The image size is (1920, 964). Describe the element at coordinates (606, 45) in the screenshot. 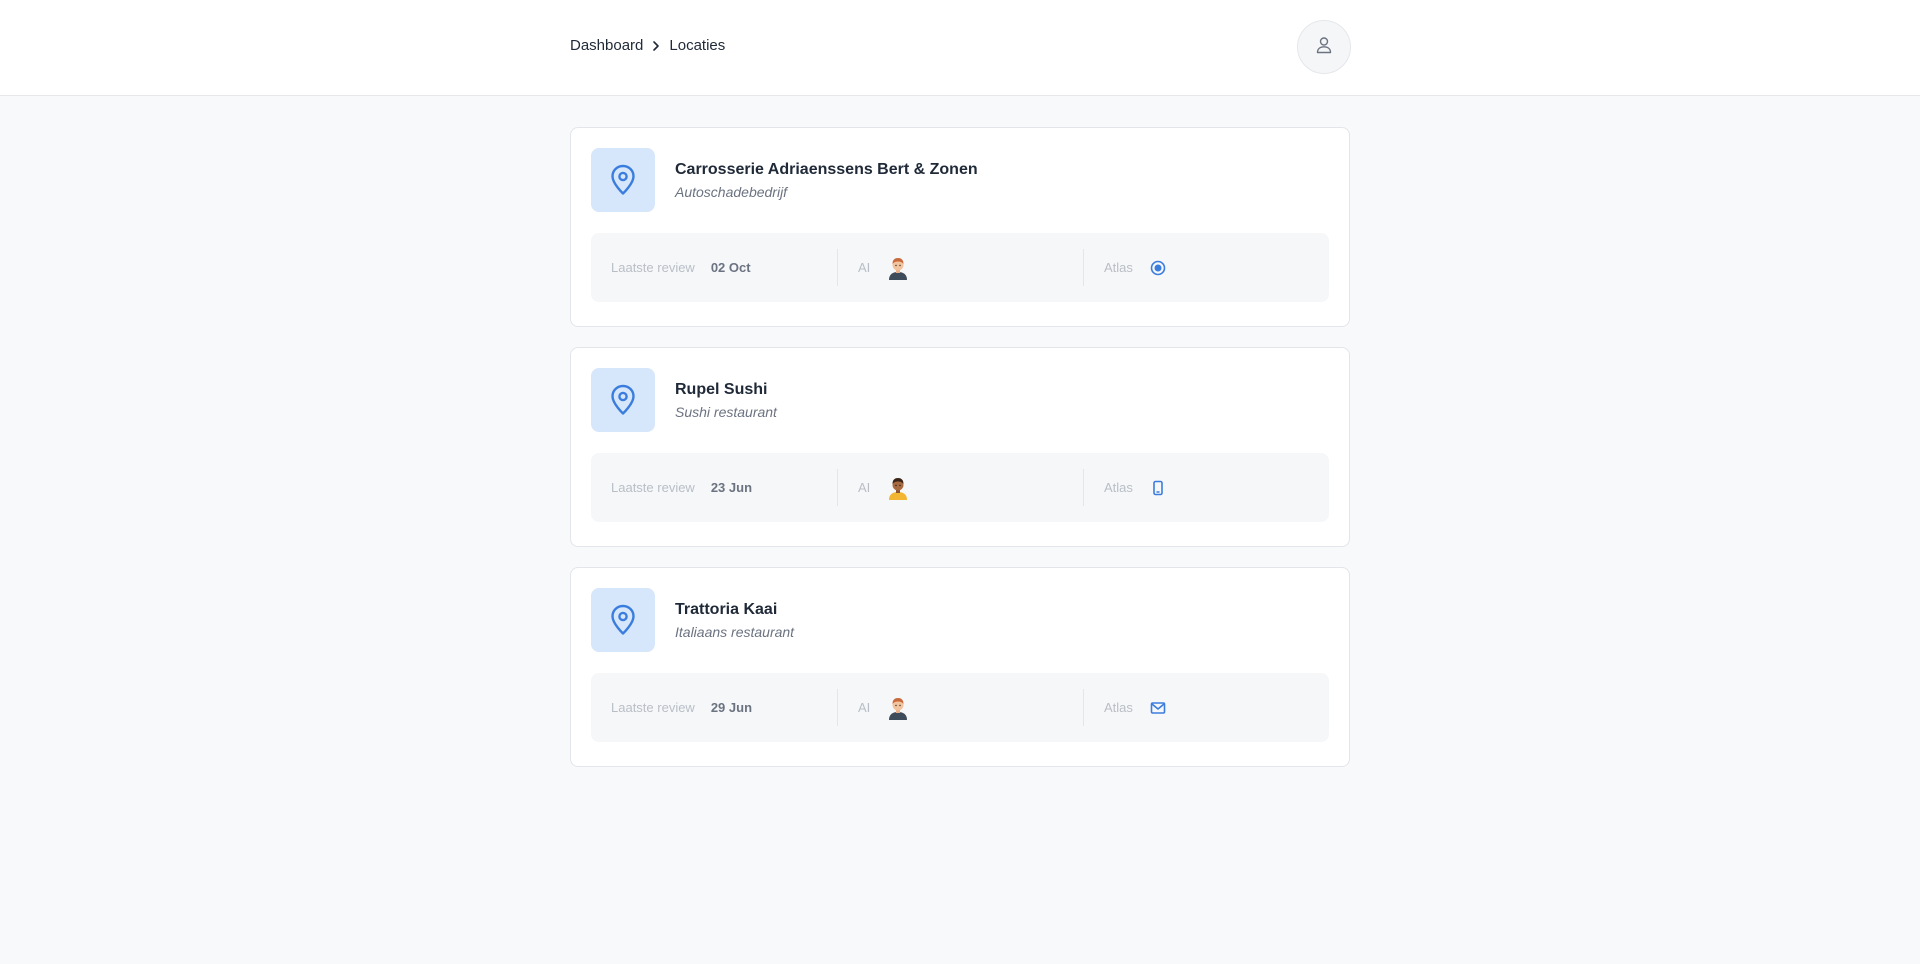

I see `breadcrumb-dashboard-link: Dashboard` at that location.